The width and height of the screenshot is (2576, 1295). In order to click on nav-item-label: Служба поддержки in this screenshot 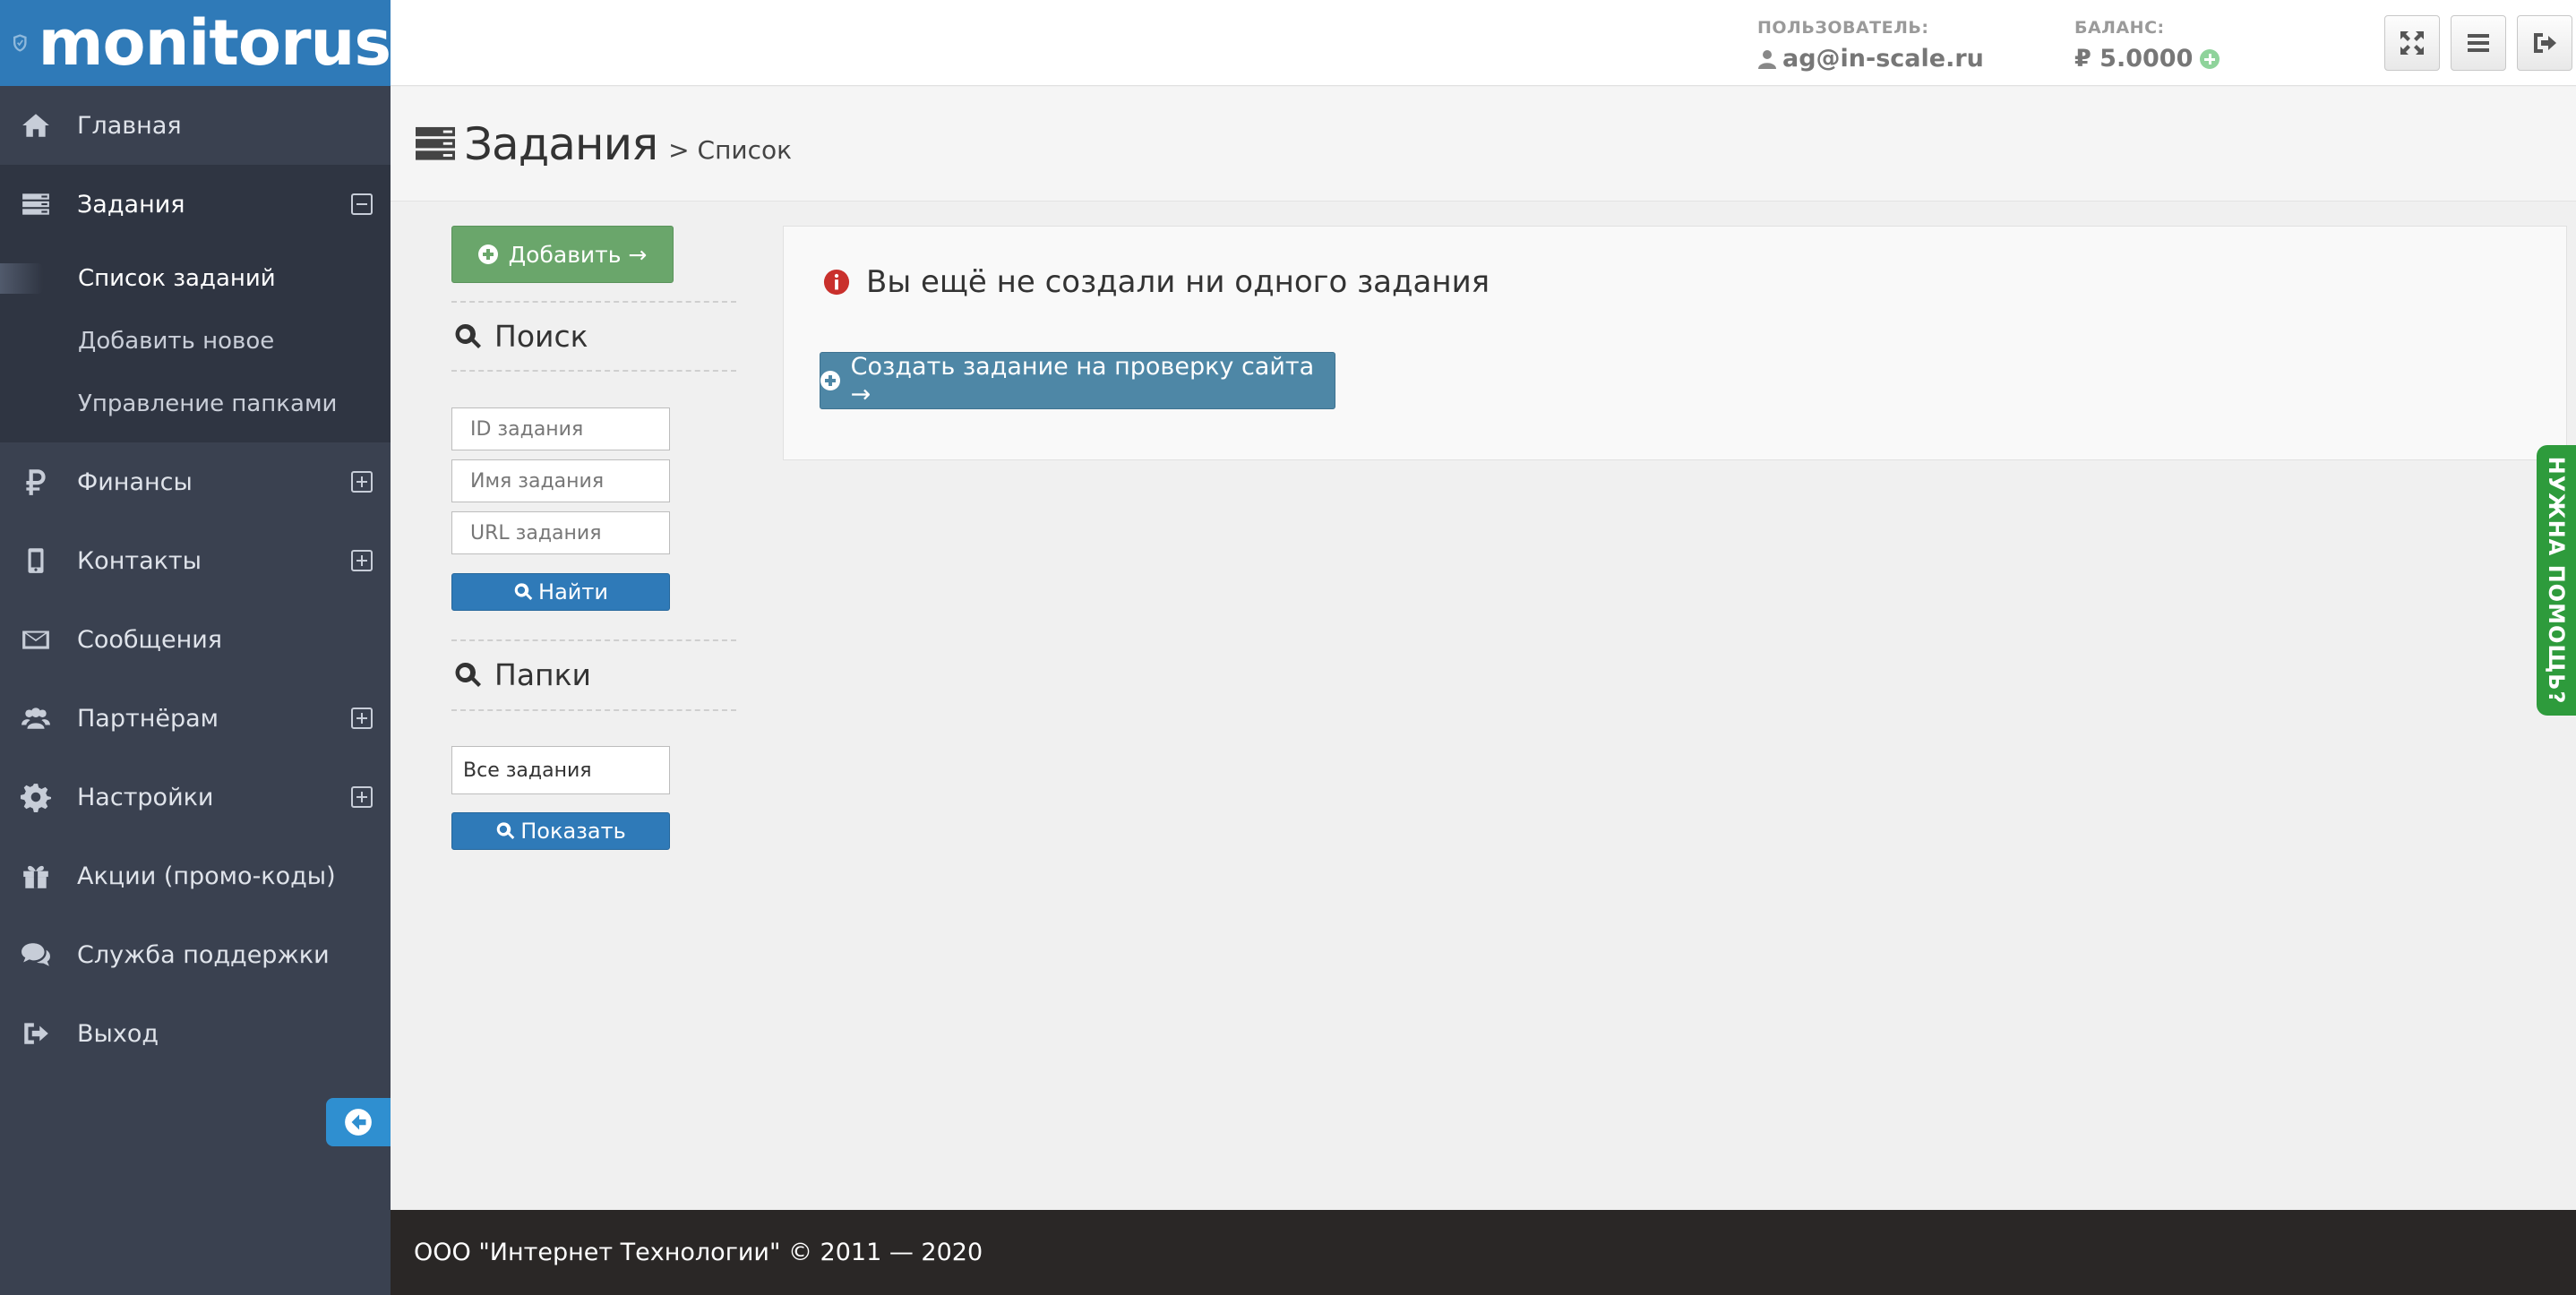, I will do `click(203, 954)`.